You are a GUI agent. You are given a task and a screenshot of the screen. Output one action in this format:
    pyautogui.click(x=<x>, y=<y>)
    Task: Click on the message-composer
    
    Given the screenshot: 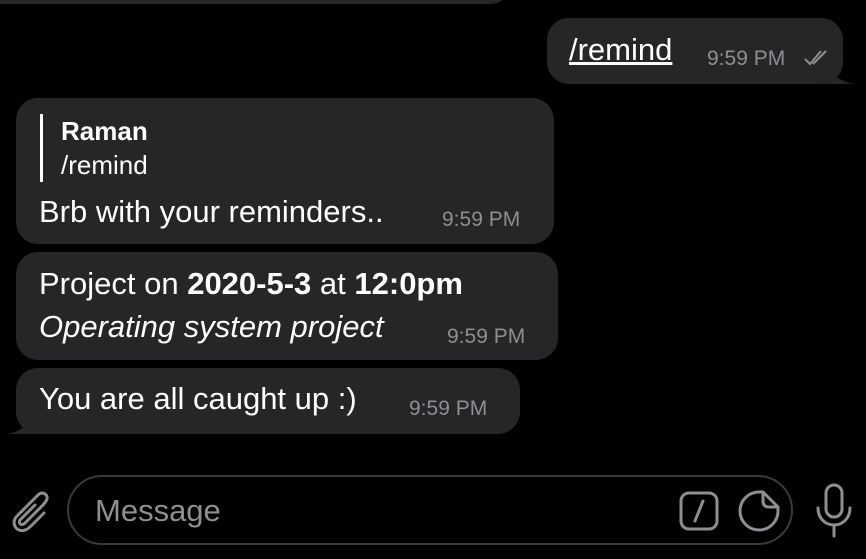 What is the action you would take?
    pyautogui.click(x=430, y=510)
    